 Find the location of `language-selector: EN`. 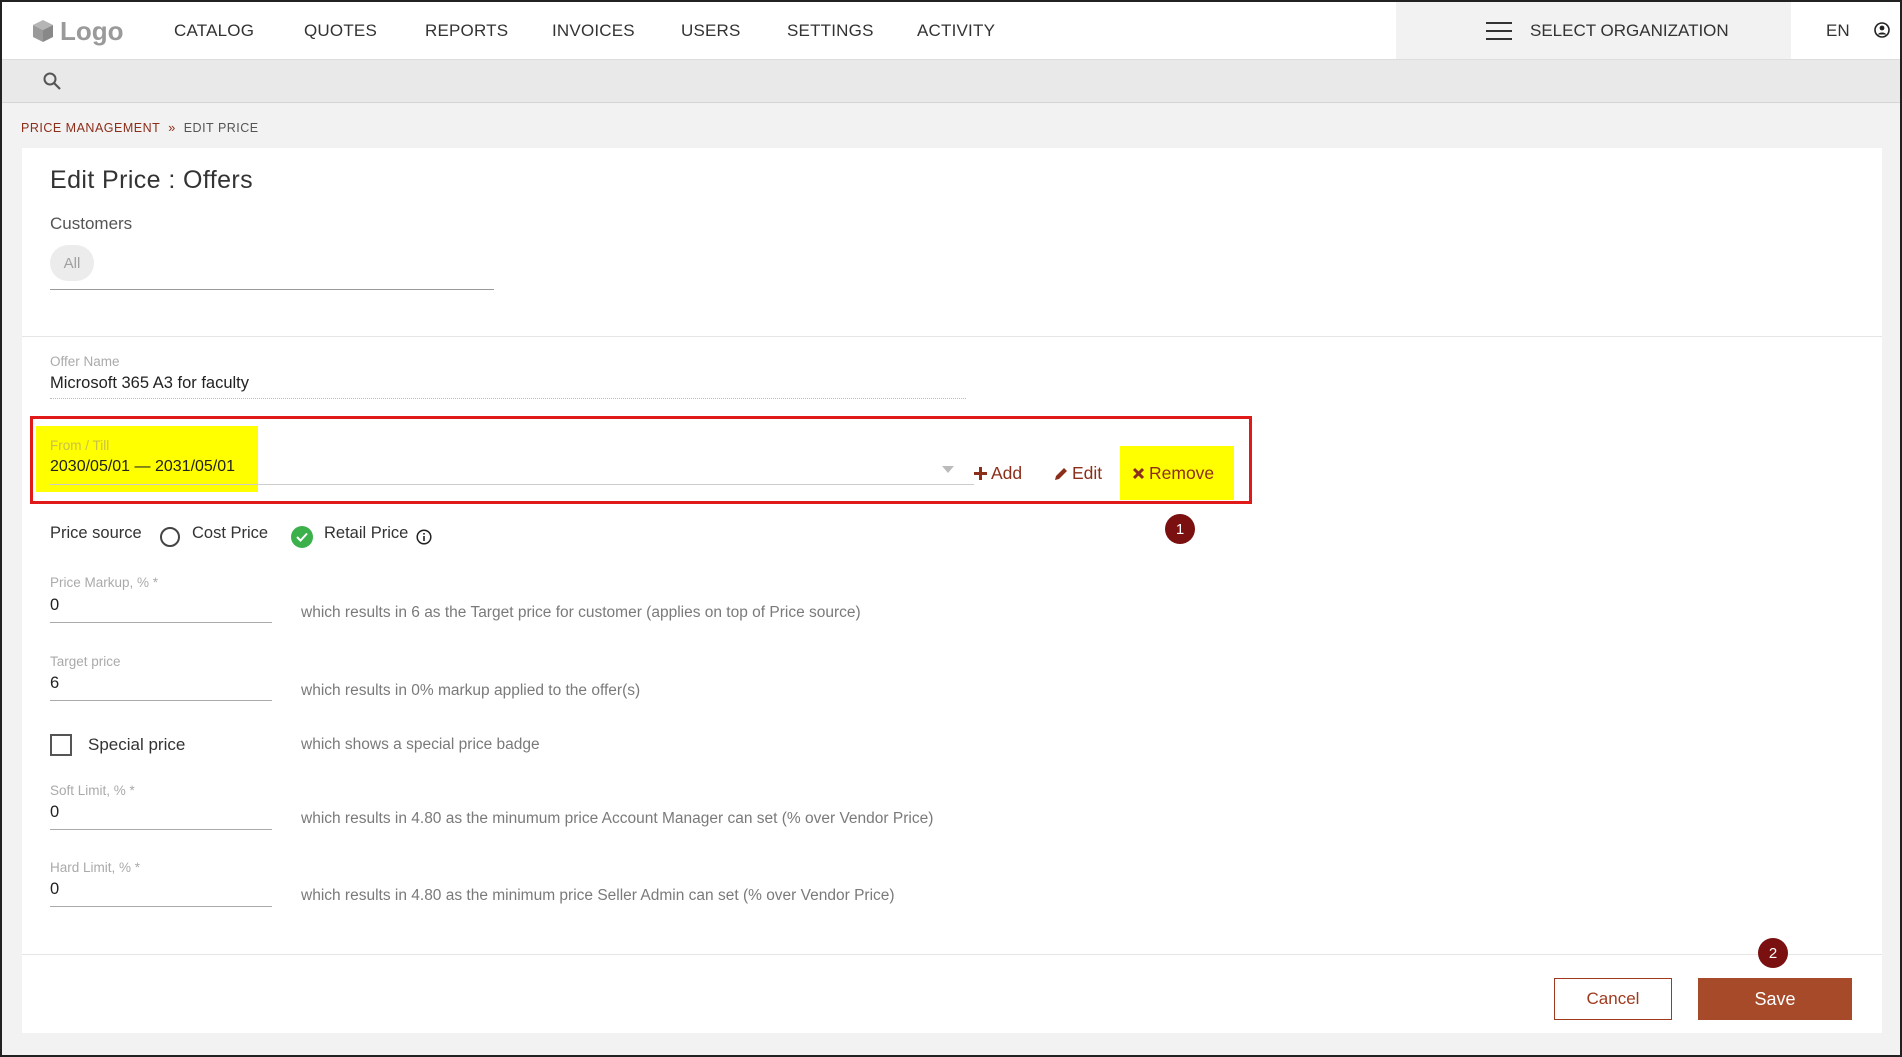

language-selector: EN is located at coordinates (1838, 31).